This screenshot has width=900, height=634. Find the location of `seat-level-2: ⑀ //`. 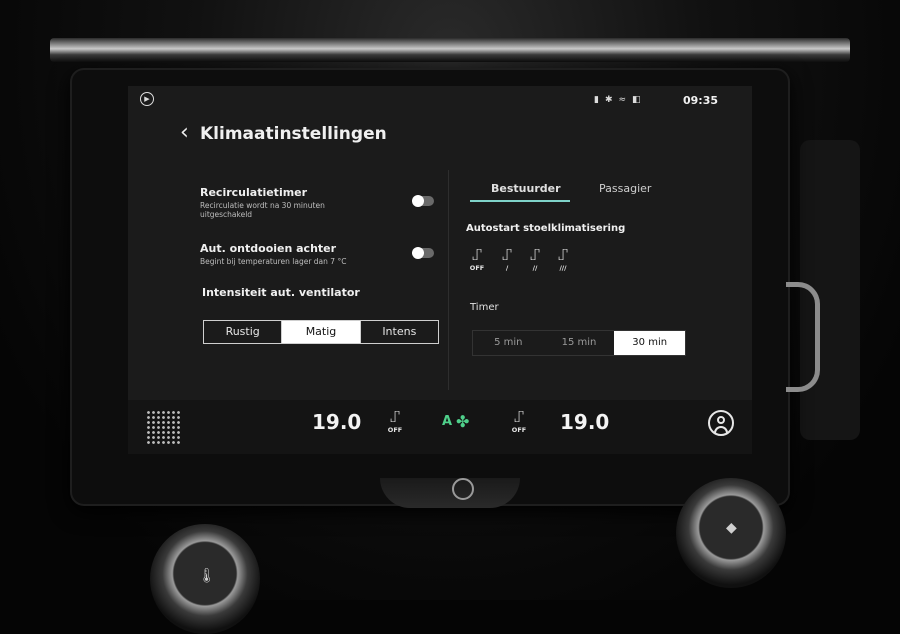

seat-level-2: ⑀ // is located at coordinates (535, 263).